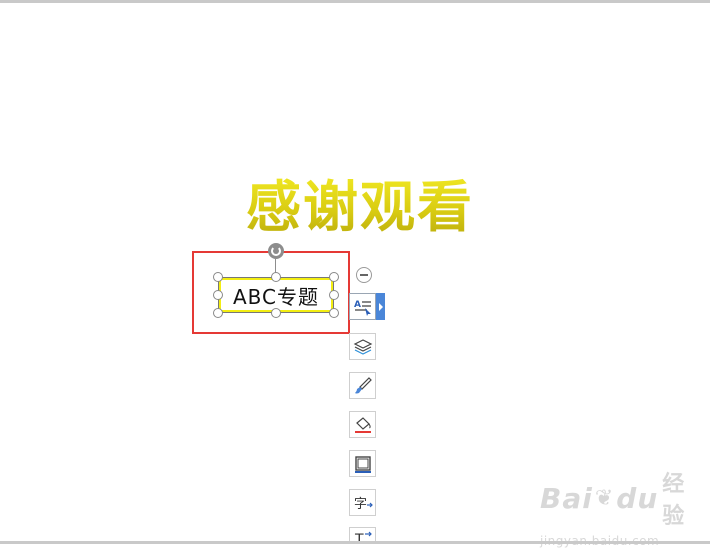 The width and height of the screenshot is (710, 548). Describe the element at coordinates (218, 295) in the screenshot. I see `resize-handle-middle-left` at that location.